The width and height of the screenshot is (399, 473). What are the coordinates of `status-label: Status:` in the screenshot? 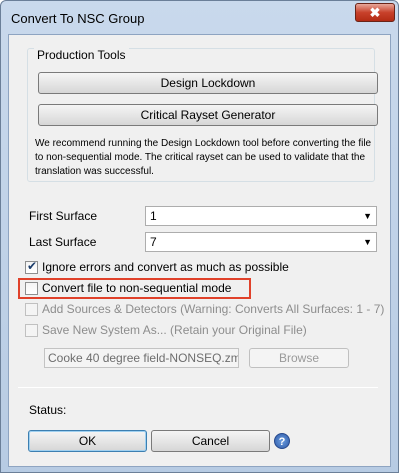 It's located at (48, 410).